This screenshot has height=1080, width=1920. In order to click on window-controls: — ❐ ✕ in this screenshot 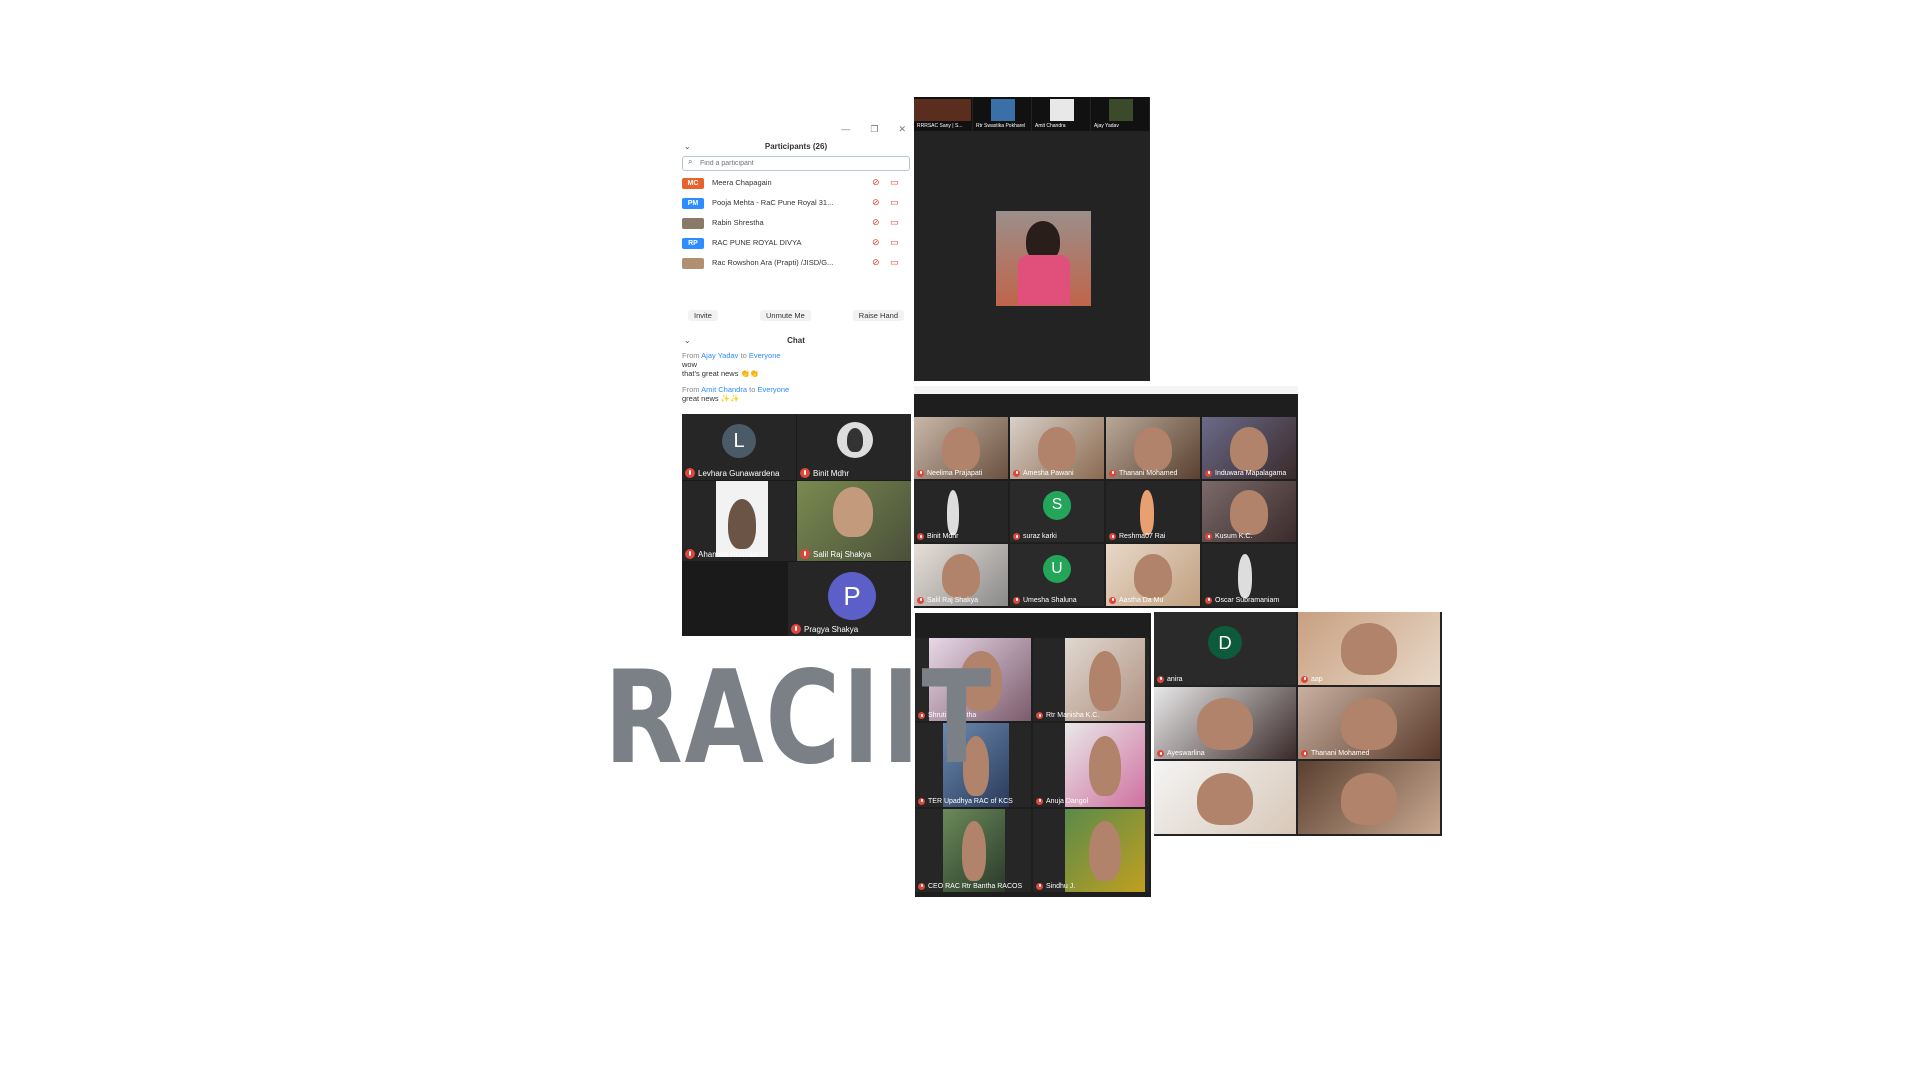, I will do `click(873, 129)`.